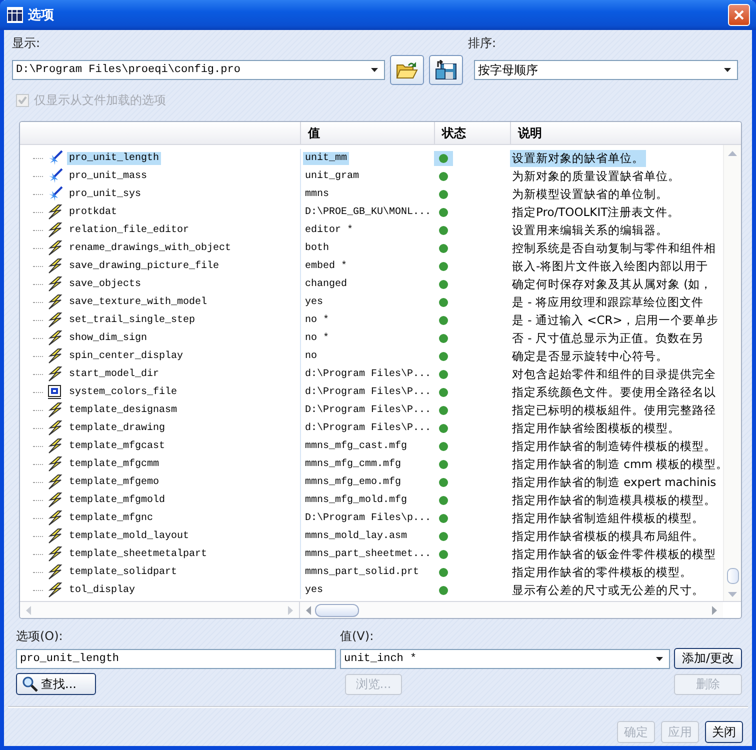 The image size is (756, 750). I want to click on sort-label: 排序:, so click(483, 43).